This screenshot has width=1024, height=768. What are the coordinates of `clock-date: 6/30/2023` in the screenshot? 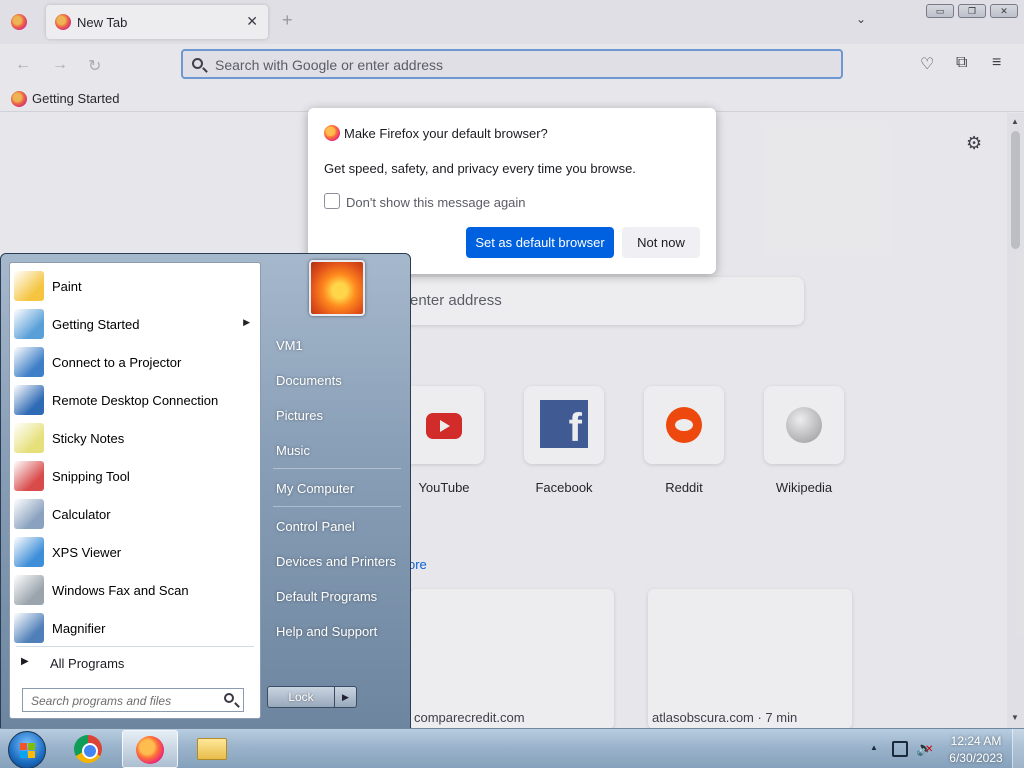 It's located at (976, 758).